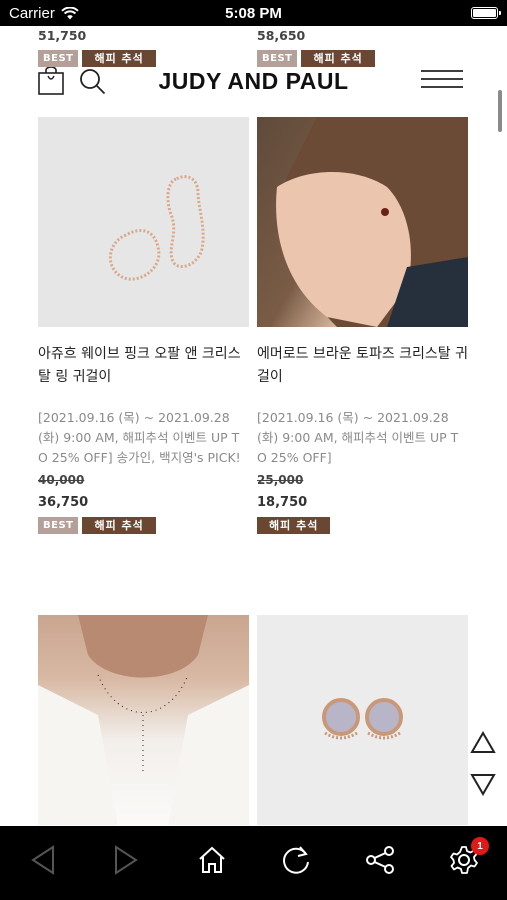 This screenshot has height=900, width=507. Describe the element at coordinates (483, 784) in the screenshot. I see `scroll-down-arrow-icon` at that location.